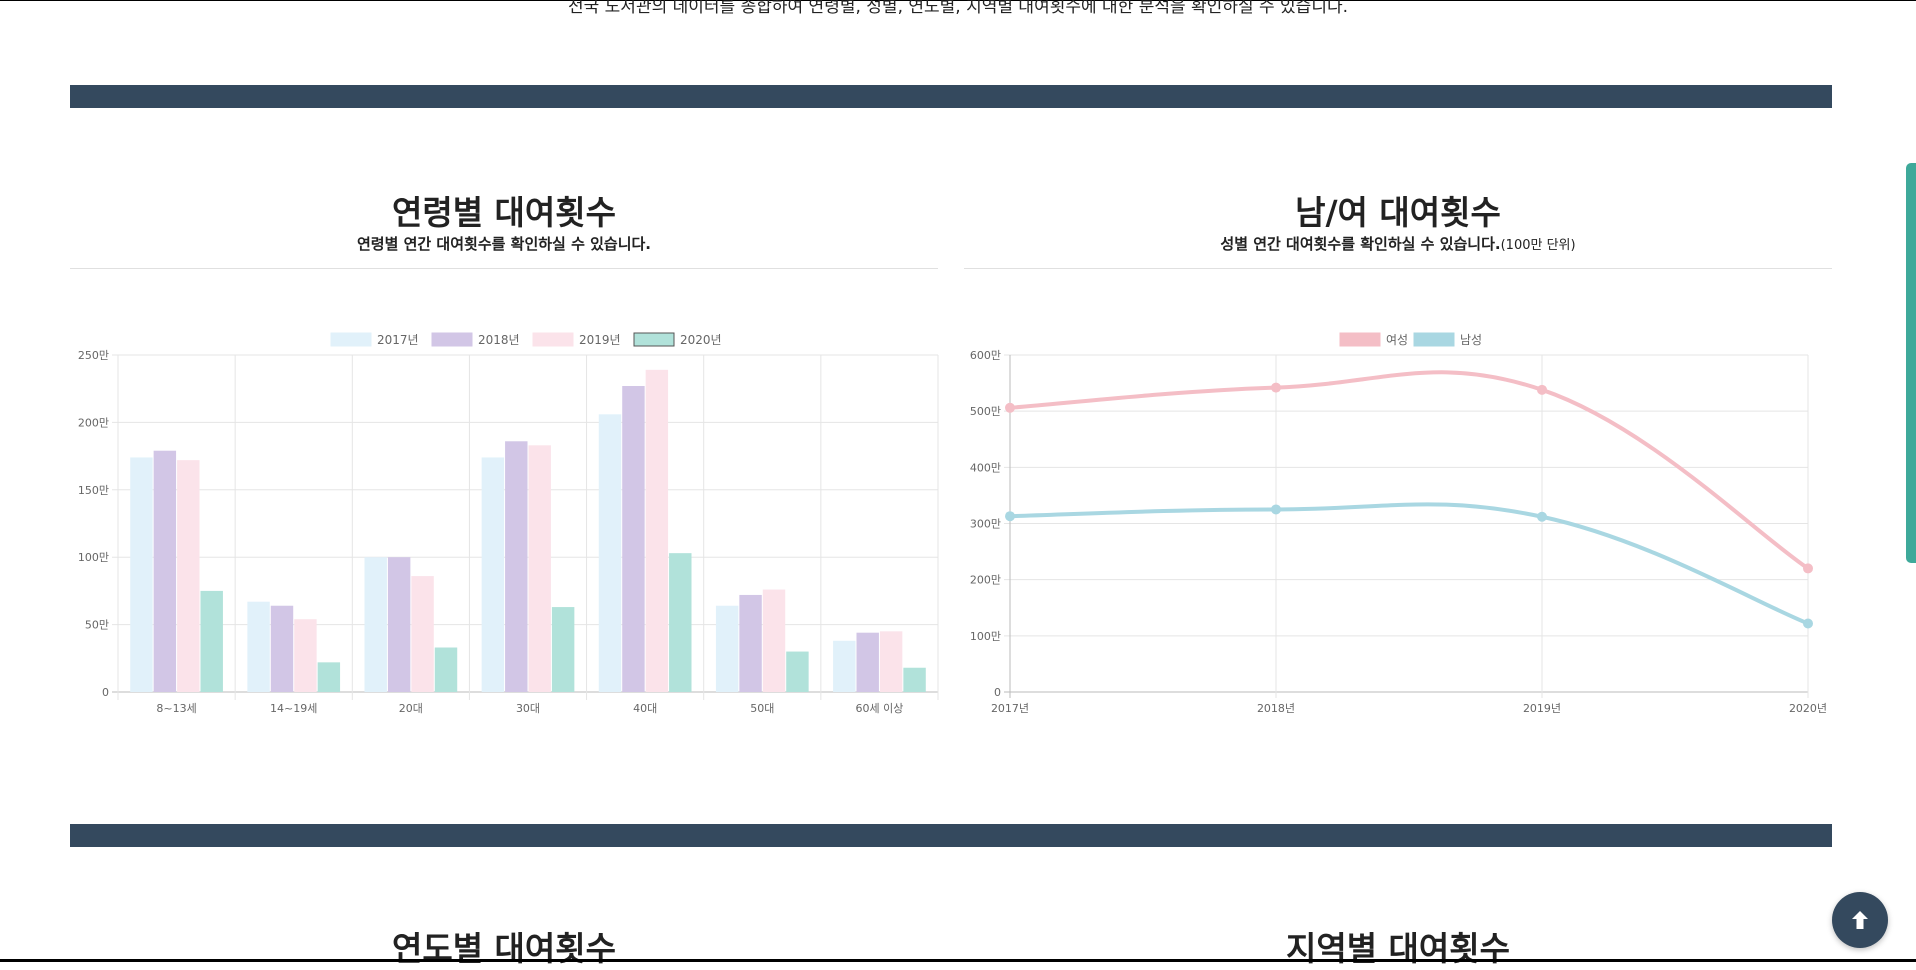  I want to click on legend-label: 2018년, so click(499, 340).